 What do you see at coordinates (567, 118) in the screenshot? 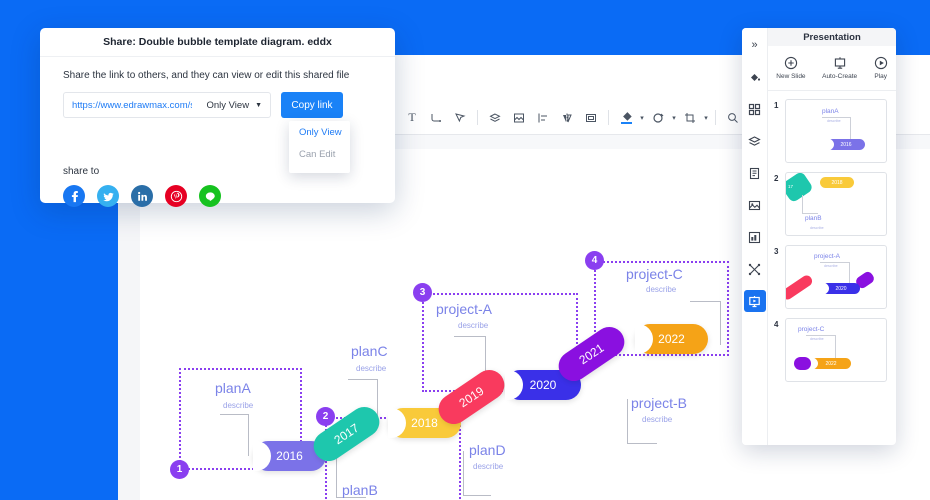
I see `flip-icon` at bounding box center [567, 118].